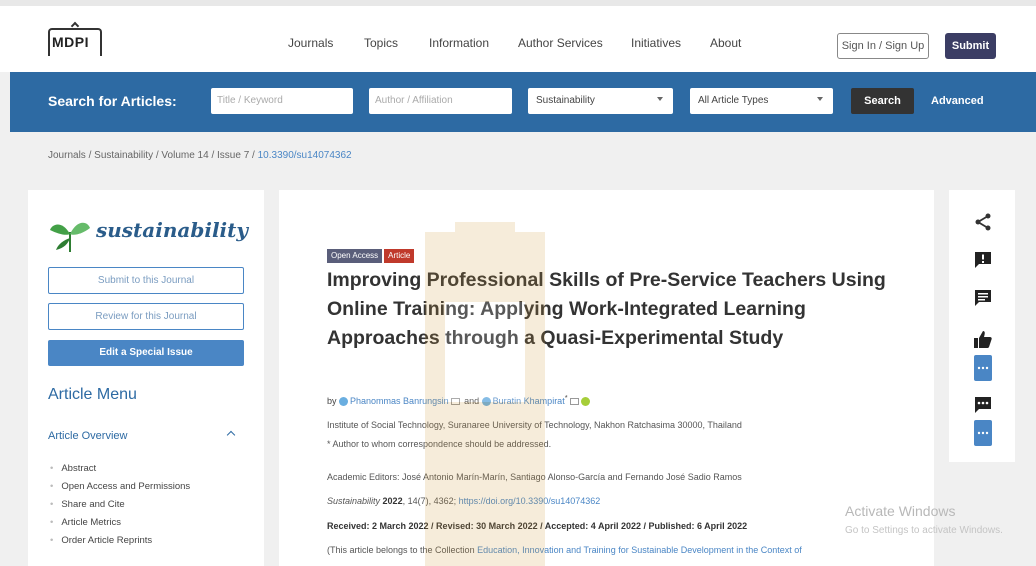 The image size is (1036, 566). Describe the element at coordinates (67, 155) in the screenshot. I see `breadcrumb-journals: Journals` at that location.